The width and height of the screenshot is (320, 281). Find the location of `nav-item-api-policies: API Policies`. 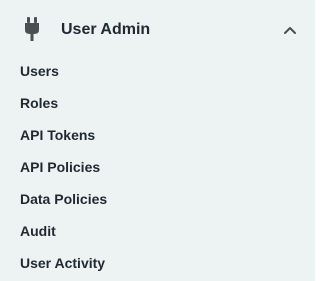

nav-item-api-policies: API Policies is located at coordinates (157, 167).